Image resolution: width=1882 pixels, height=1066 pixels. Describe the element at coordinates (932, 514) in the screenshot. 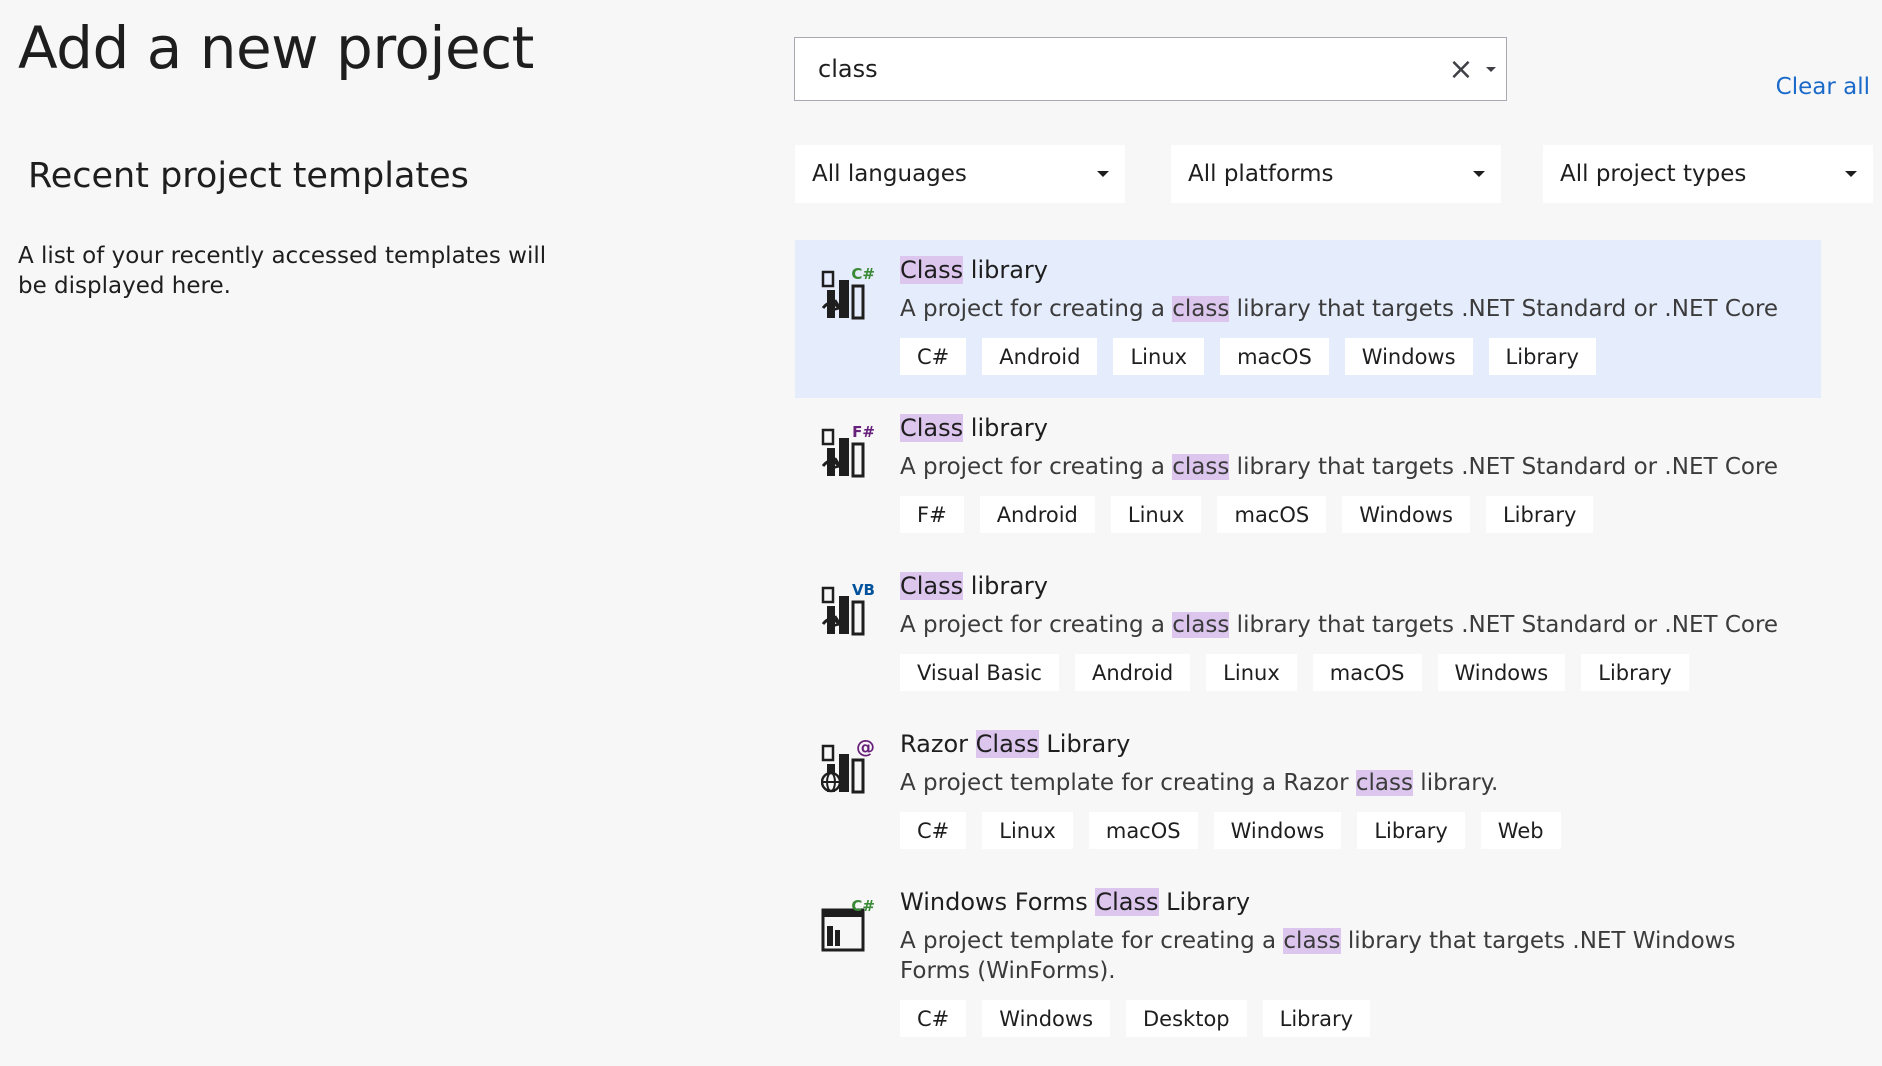

I see `template-tag: F#` at that location.